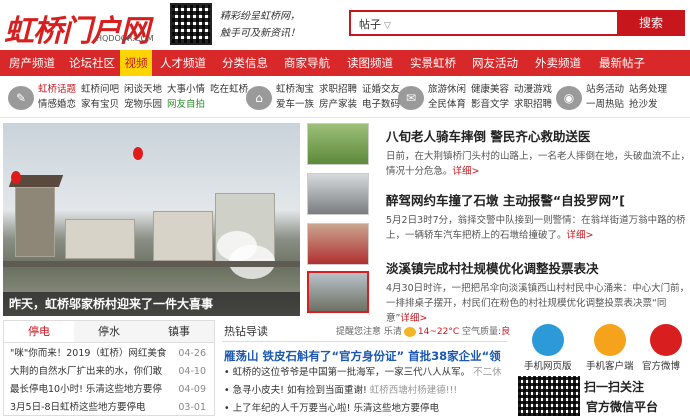 The height and width of the screenshot is (416, 690). I want to click on subnav-link: 站务活动, so click(605, 89).